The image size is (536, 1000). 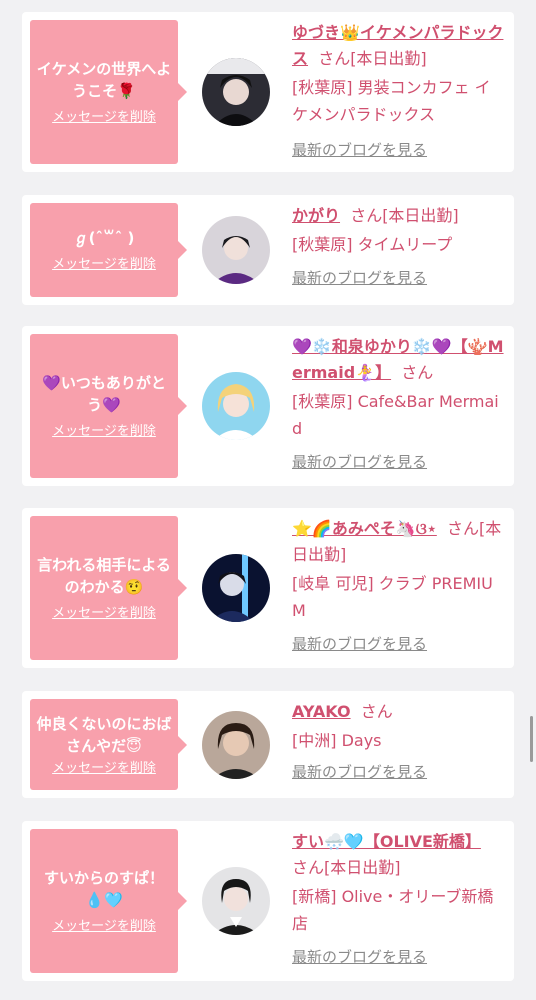 I want to click on message-bubble: 言われる相手によるのわかる🤨 メッセージを削除, so click(x=108, y=588).